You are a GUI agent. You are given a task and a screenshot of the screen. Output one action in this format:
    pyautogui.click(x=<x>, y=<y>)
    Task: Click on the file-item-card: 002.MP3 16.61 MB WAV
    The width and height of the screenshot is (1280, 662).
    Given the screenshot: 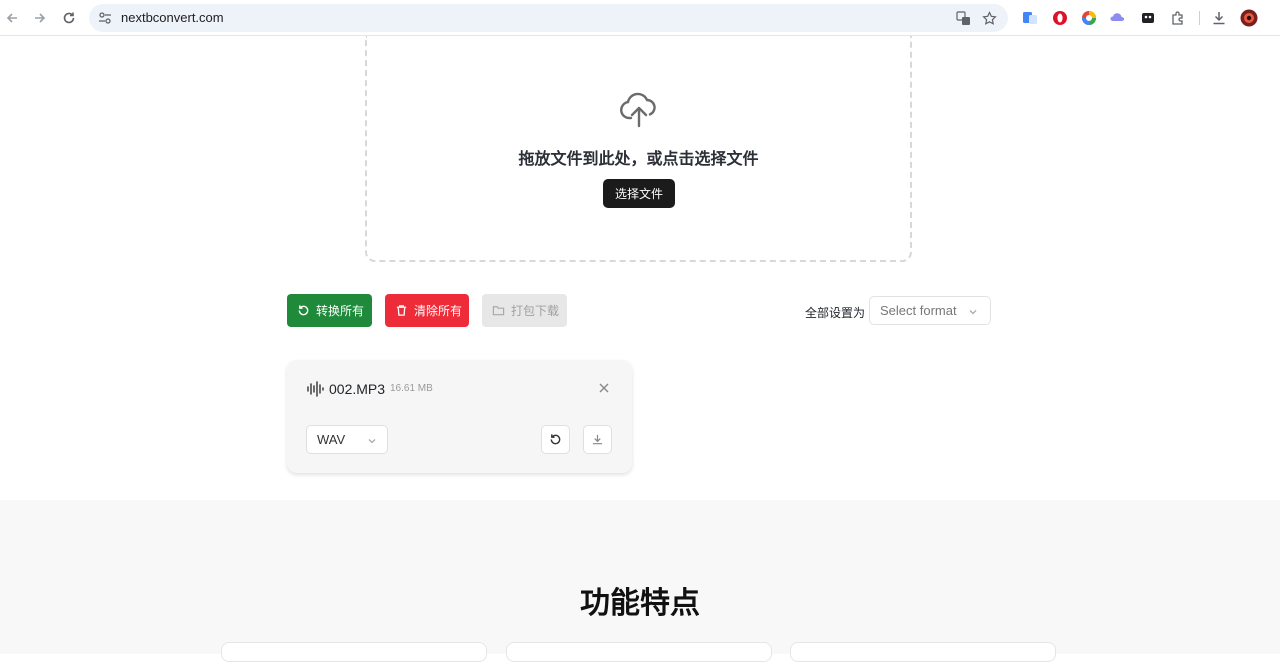 What is the action you would take?
    pyautogui.click(x=459, y=416)
    